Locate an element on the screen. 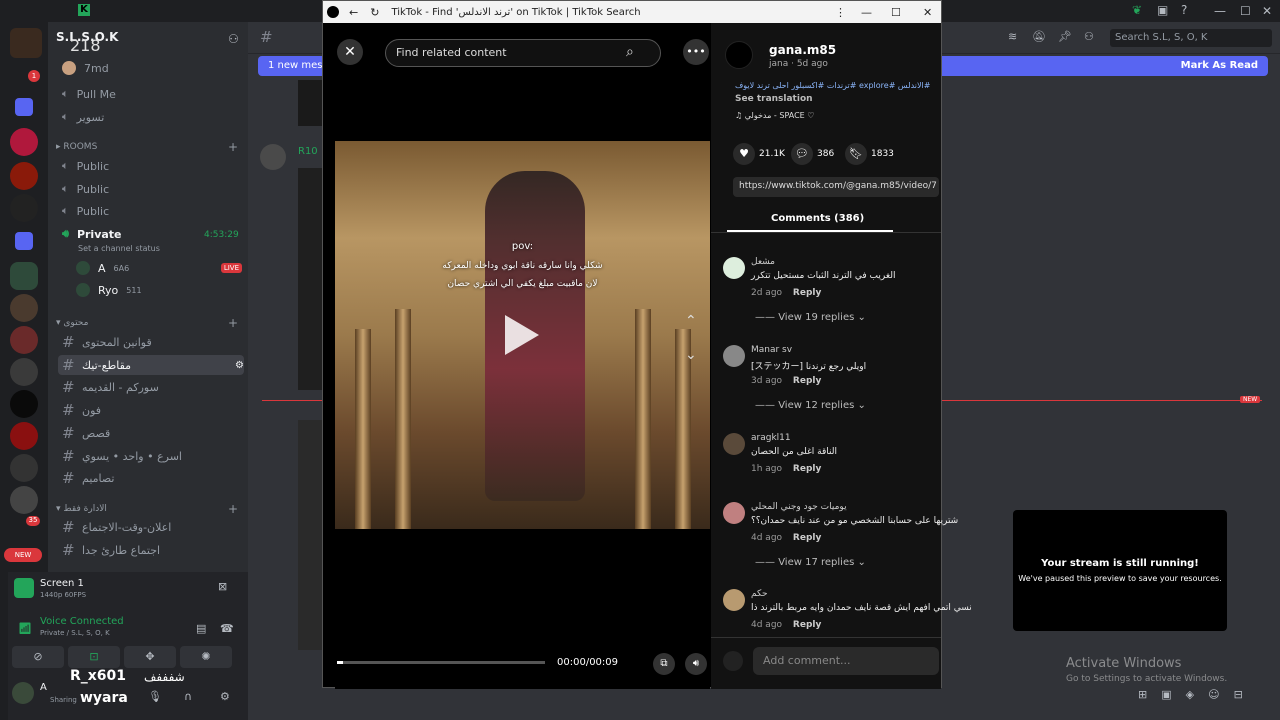  user-settings-icon: ⚙ is located at coordinates (225, 696).